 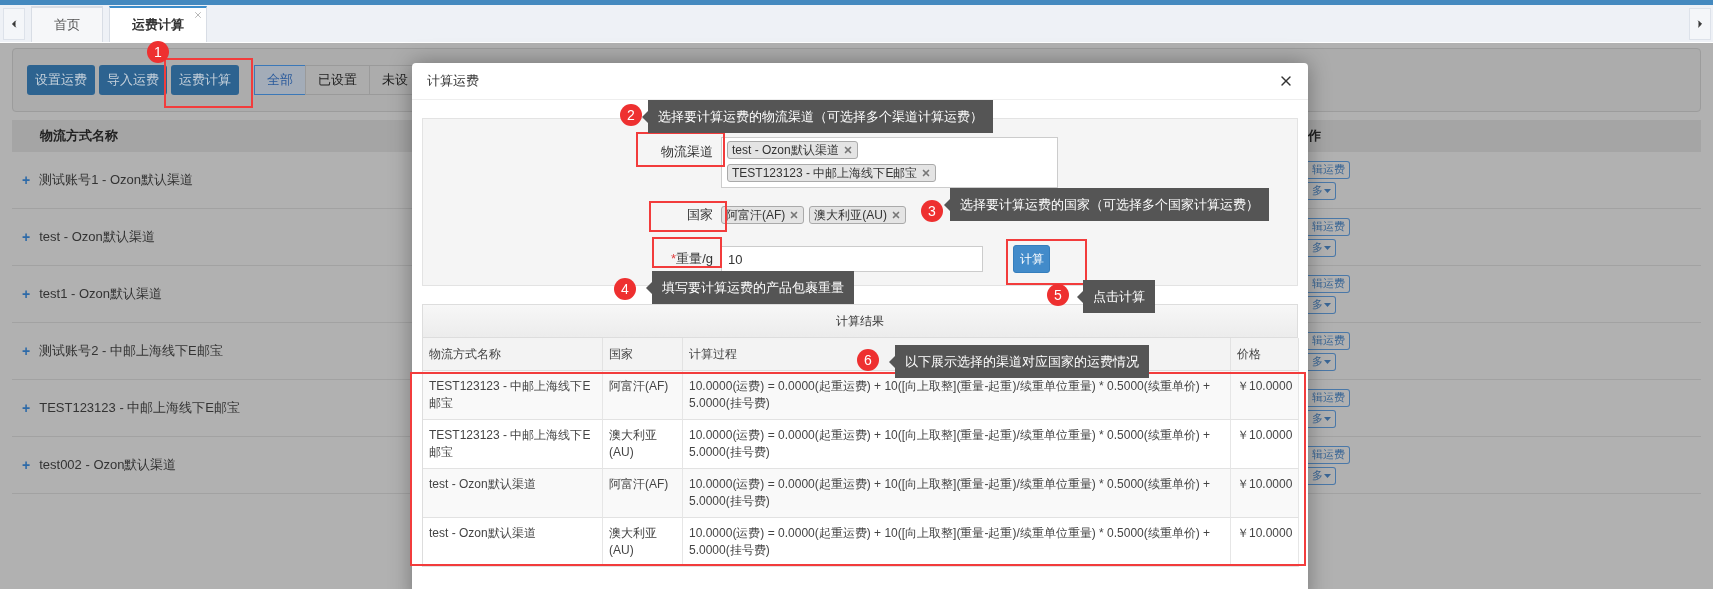 What do you see at coordinates (692, 259) in the screenshot?
I see `field-label: *重量/g` at bounding box center [692, 259].